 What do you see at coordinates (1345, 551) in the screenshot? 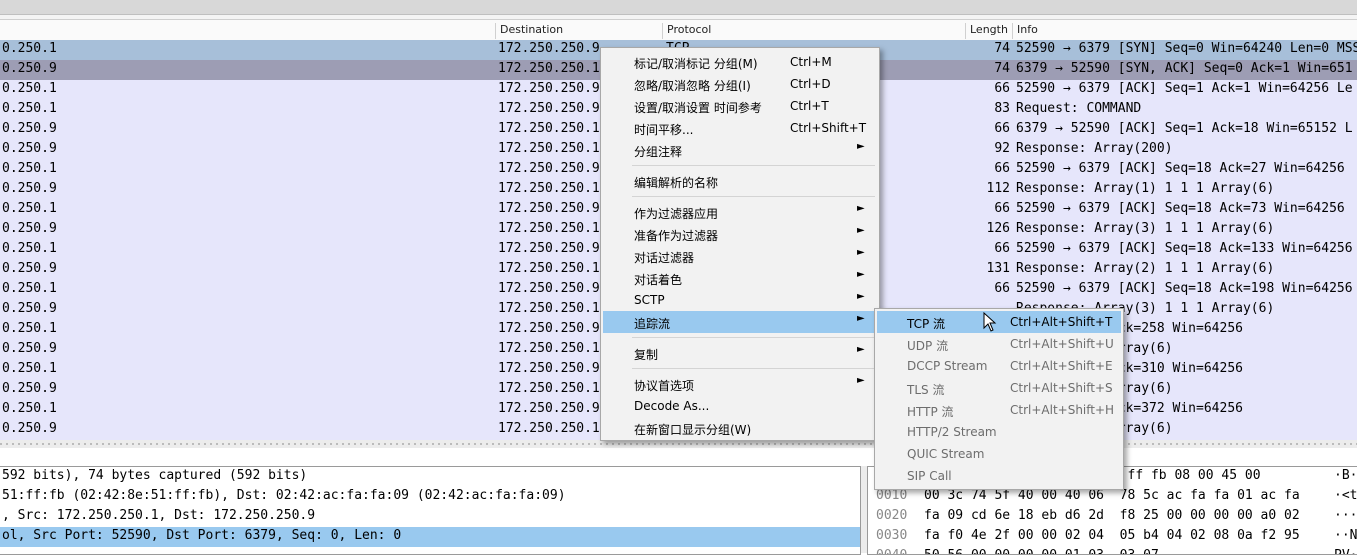
I see `hex-ascii: PV··` at bounding box center [1345, 551].